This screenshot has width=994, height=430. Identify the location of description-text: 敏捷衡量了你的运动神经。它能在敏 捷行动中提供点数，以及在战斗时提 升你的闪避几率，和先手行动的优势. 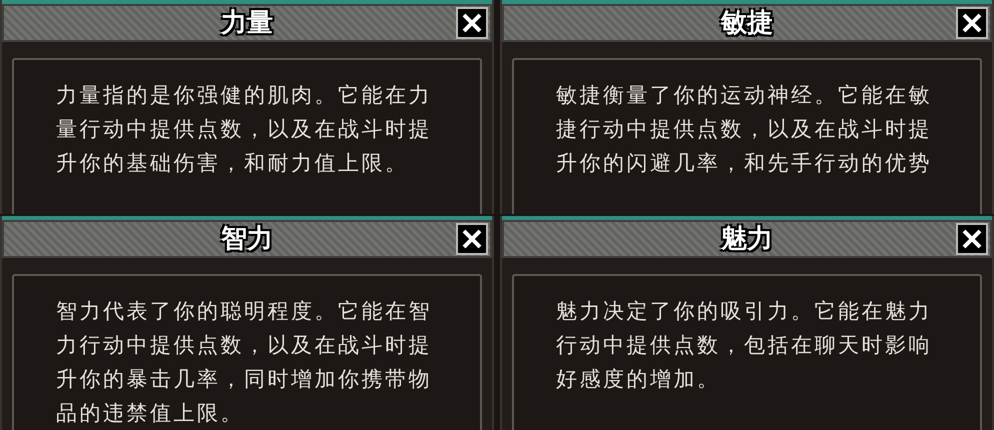
(744, 129).